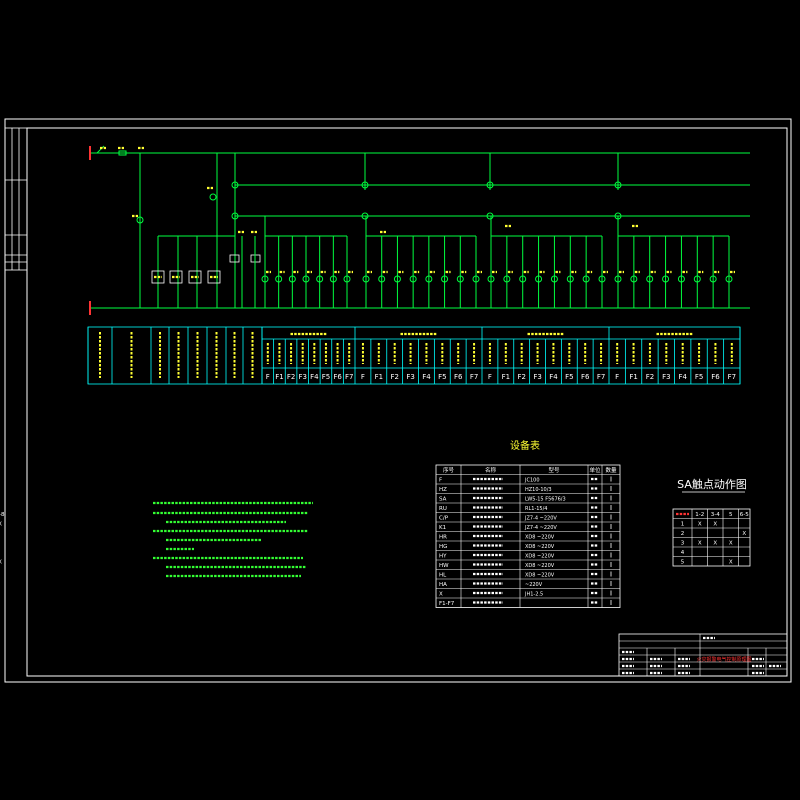 The width and height of the screenshot is (800, 800). Describe the element at coordinates (441, 595) in the screenshot. I see `device-code: X` at that location.